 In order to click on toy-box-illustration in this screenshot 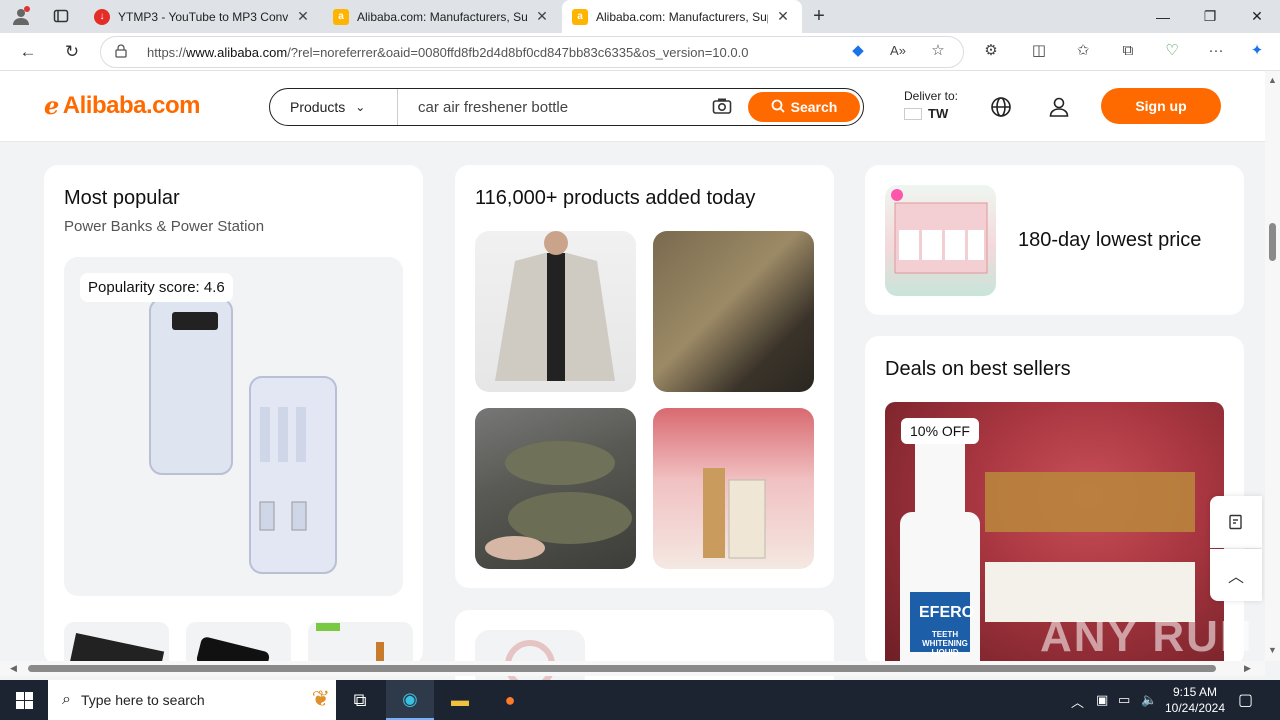, I will do `click(939, 231)`.